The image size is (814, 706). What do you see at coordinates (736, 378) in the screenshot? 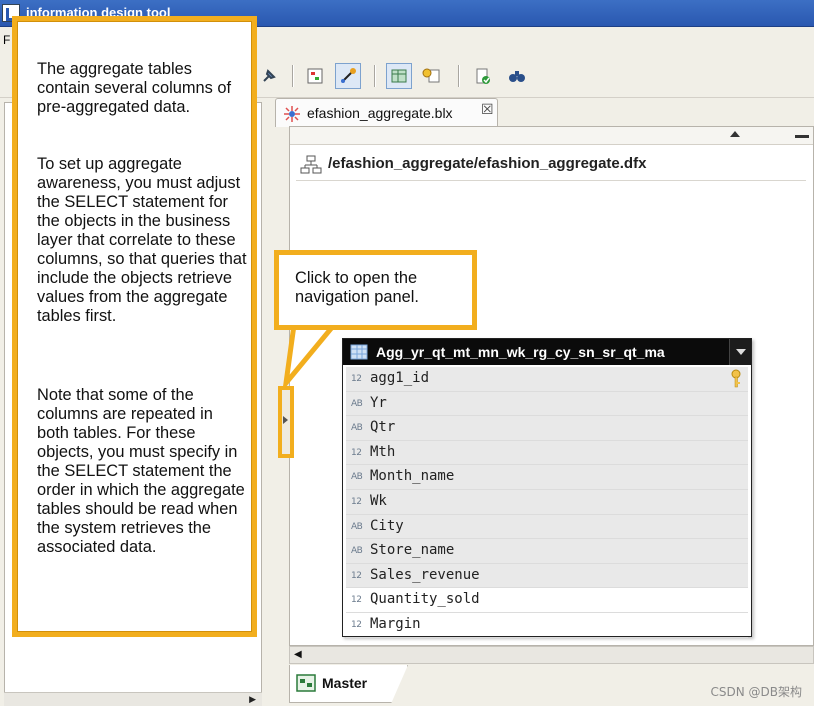
I see `primary-key-icon` at bounding box center [736, 378].